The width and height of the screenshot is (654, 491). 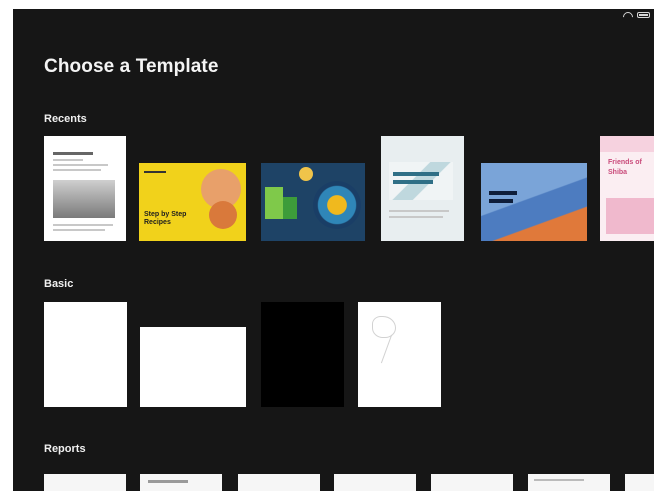 I want to click on poster-title: Step by Step Recipes, so click(x=165, y=218).